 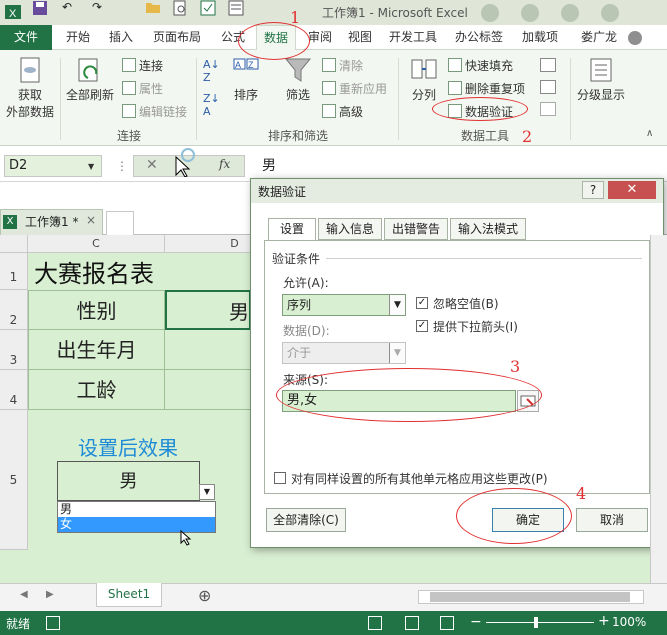 What do you see at coordinates (632, 190) in the screenshot?
I see `close-button: ✕` at bounding box center [632, 190].